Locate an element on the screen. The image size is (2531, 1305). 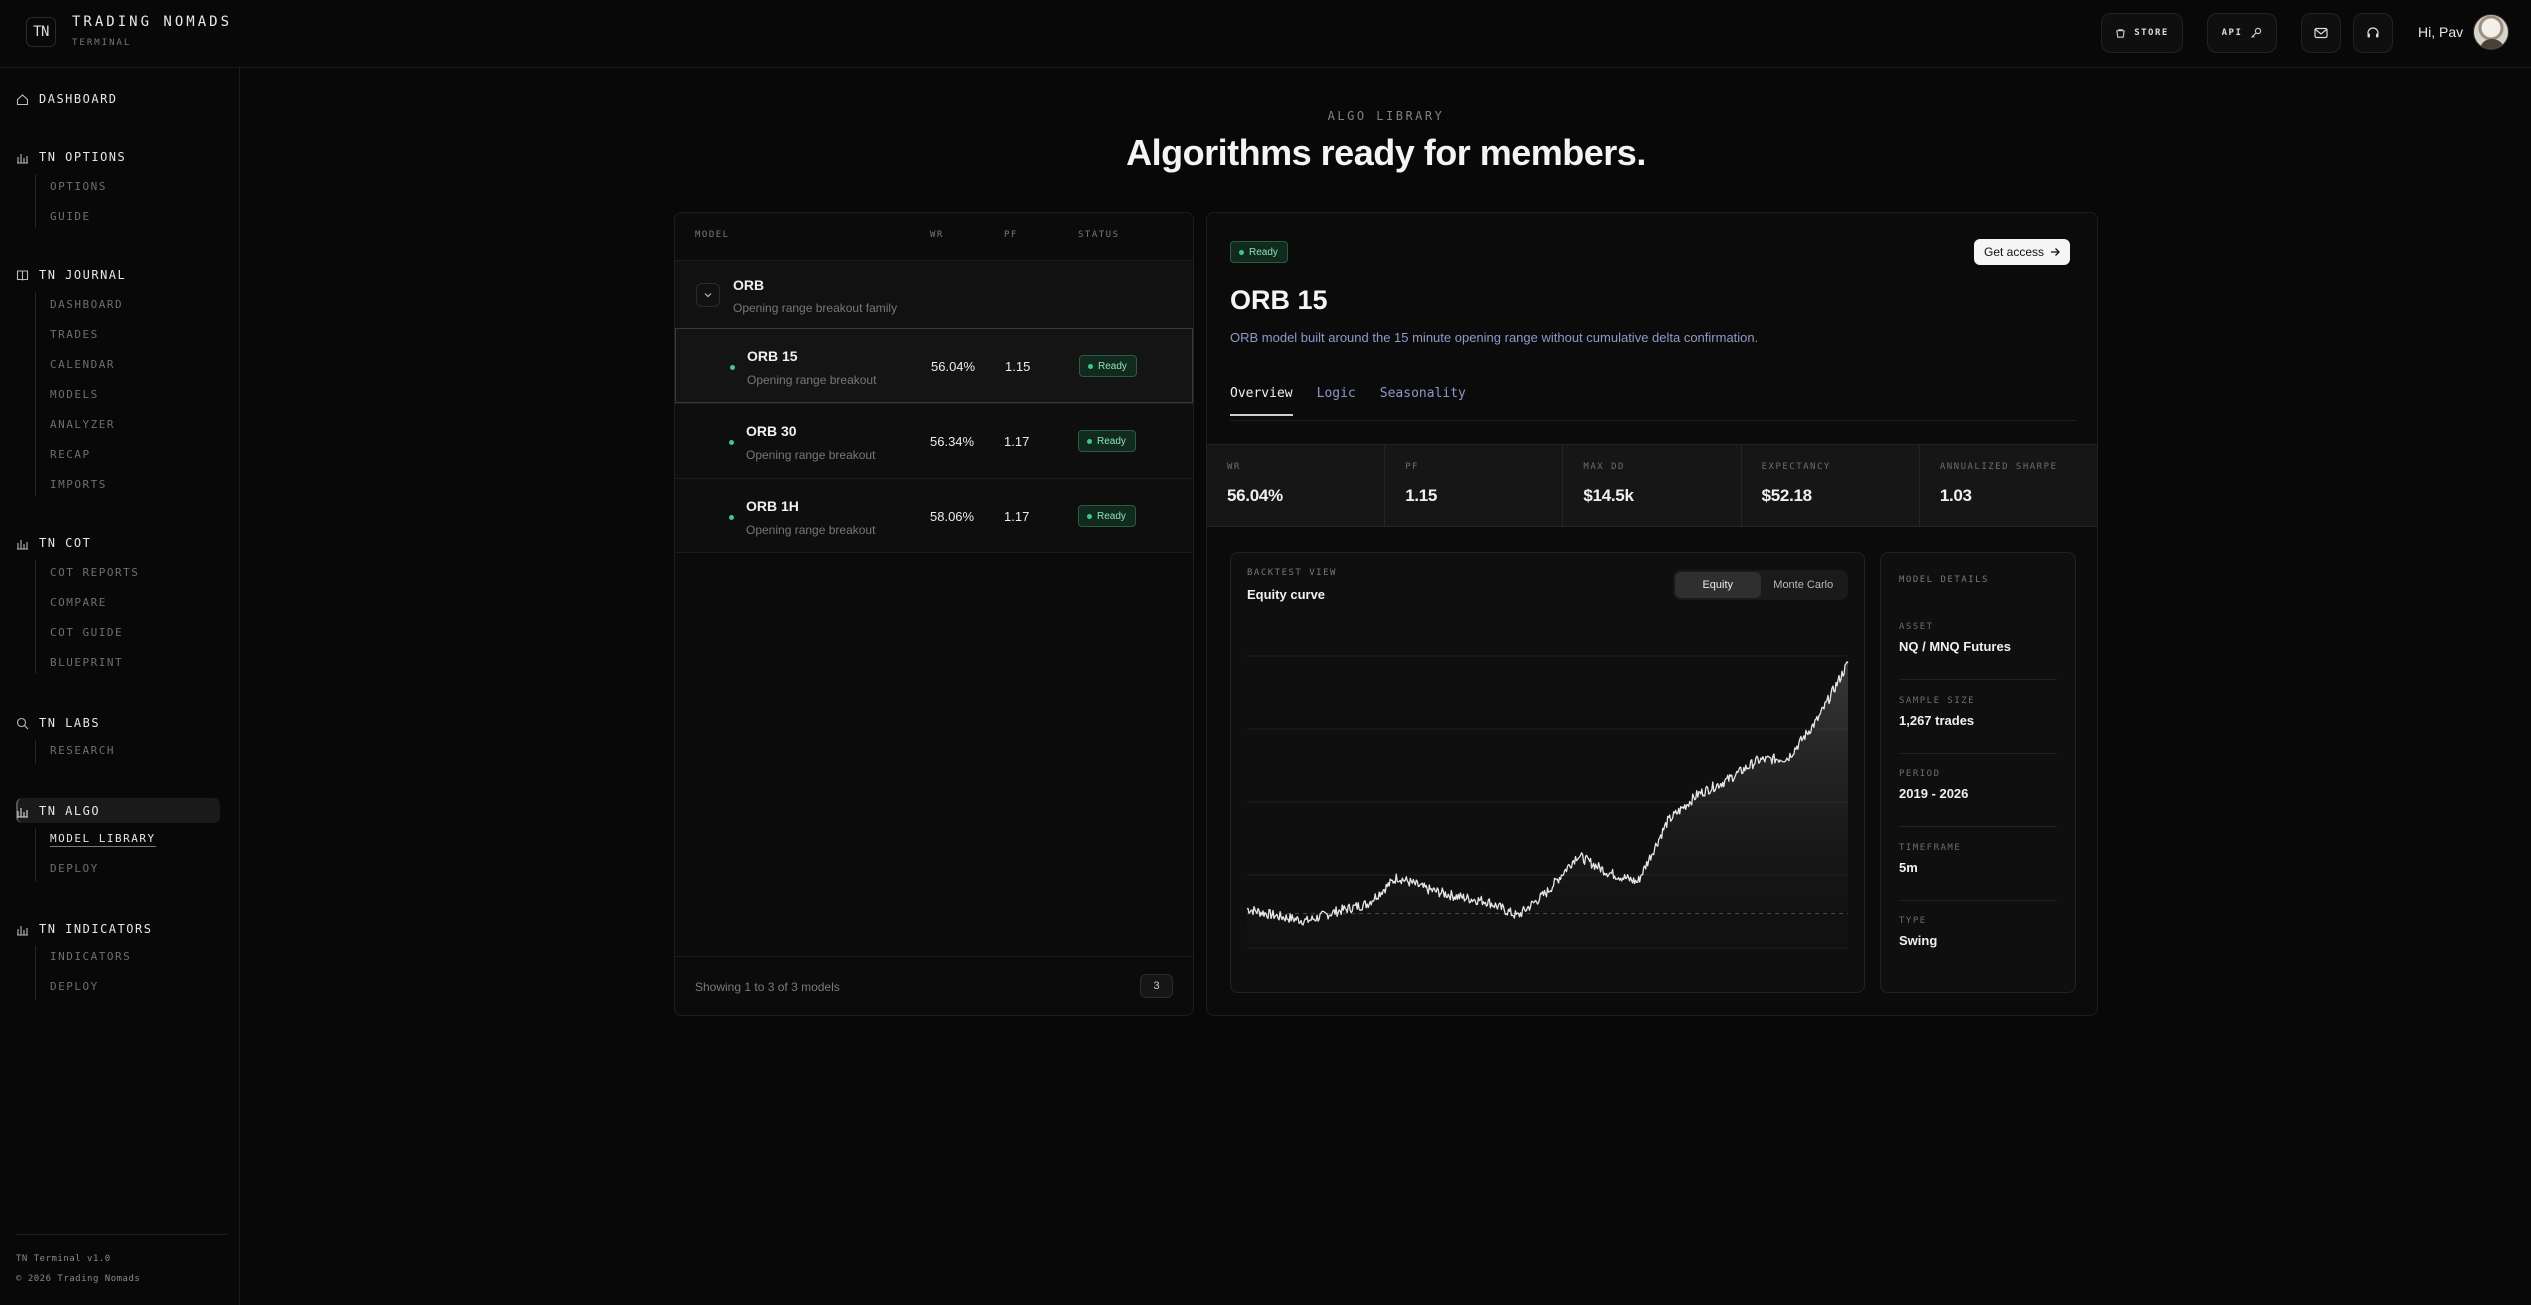
status-dot is located at coordinates (732, 367).